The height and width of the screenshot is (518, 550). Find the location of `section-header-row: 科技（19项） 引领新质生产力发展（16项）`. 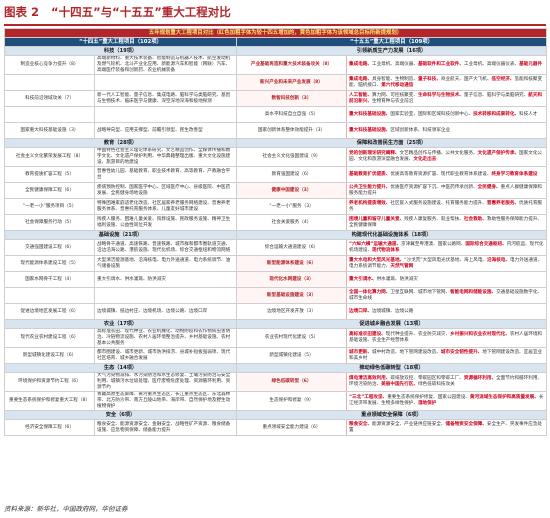

section-header-row: 科技（19项） 引领新质生产力发展（16项） is located at coordinates (275, 51).